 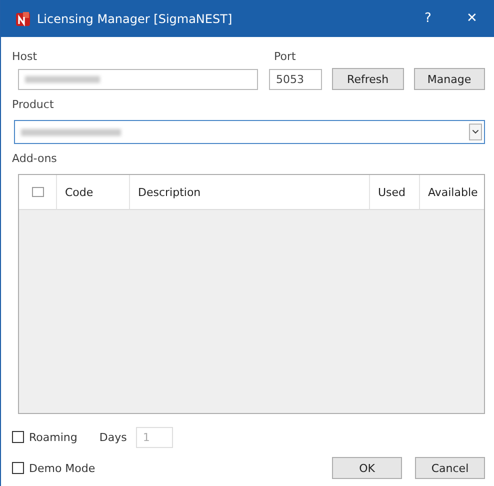 What do you see at coordinates (23, 18) in the screenshot?
I see `app-logo-icon` at bounding box center [23, 18].